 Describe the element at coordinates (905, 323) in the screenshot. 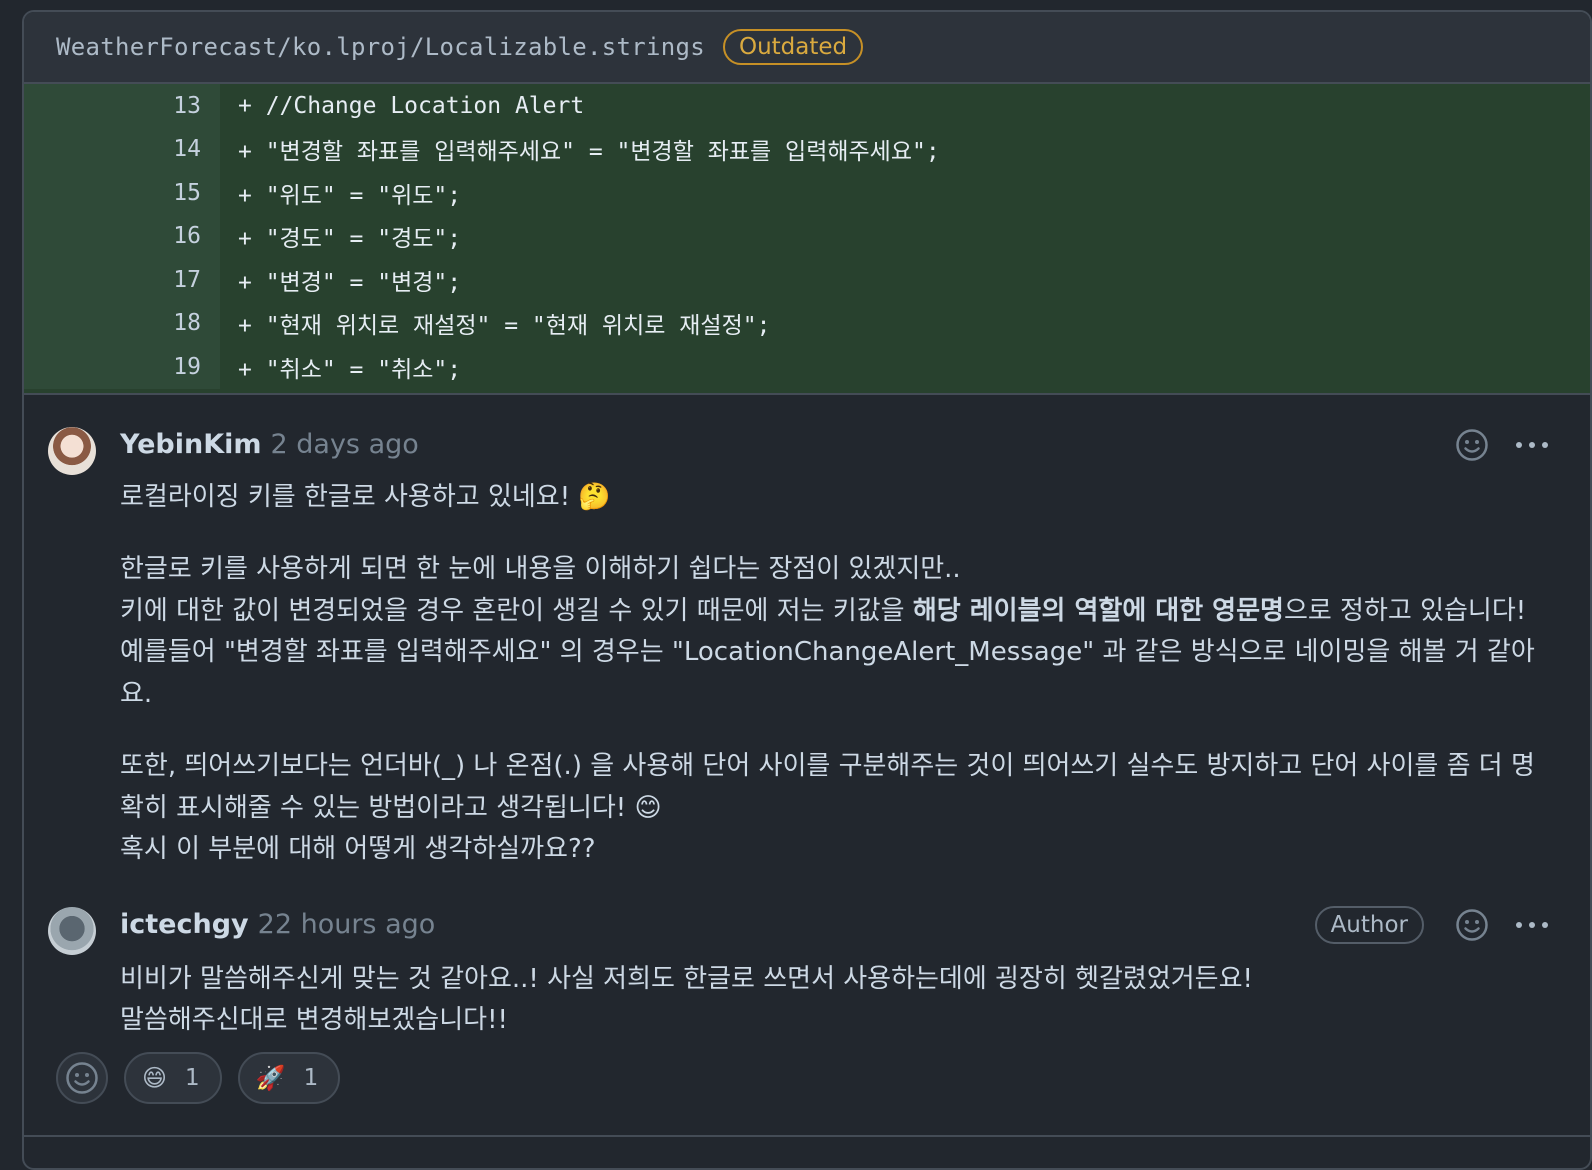

I see `line-code: + "현재 위치로 재설정" = "현재 위치로 재설정";` at that location.